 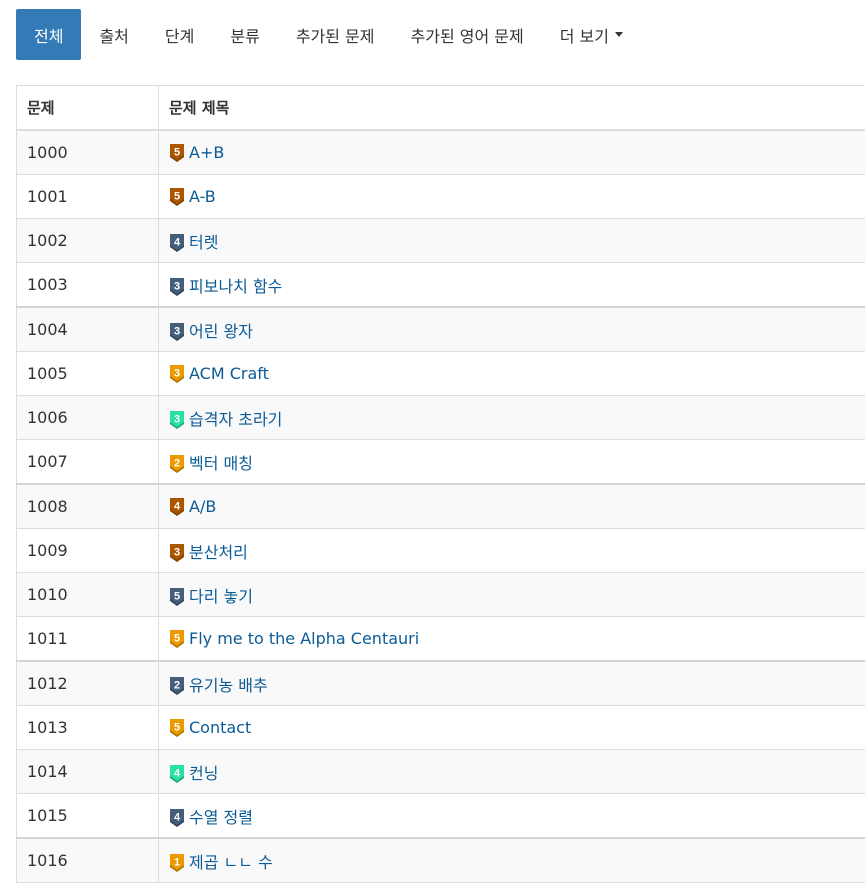 I want to click on problem-title-link: 유기농 배추, so click(x=228, y=685).